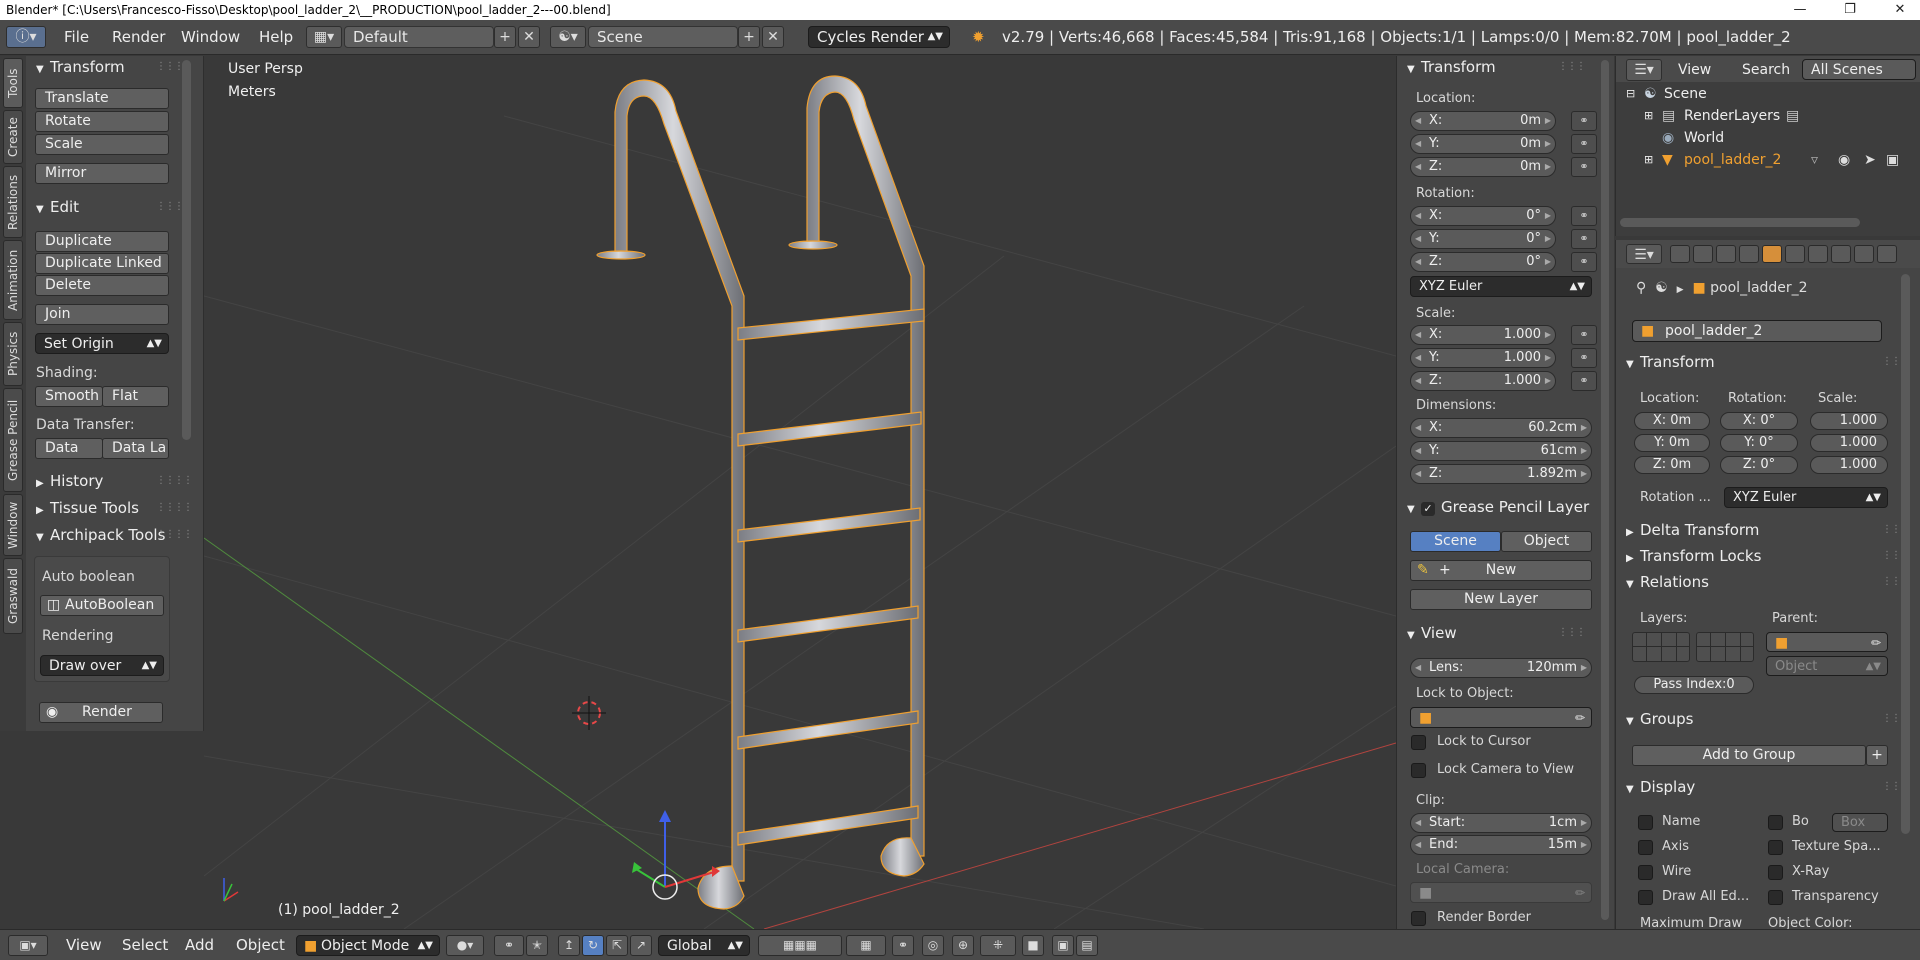 The image size is (1920, 960). Describe the element at coordinates (13, 596) in the screenshot. I see `tab-graswald: Graswald` at that location.